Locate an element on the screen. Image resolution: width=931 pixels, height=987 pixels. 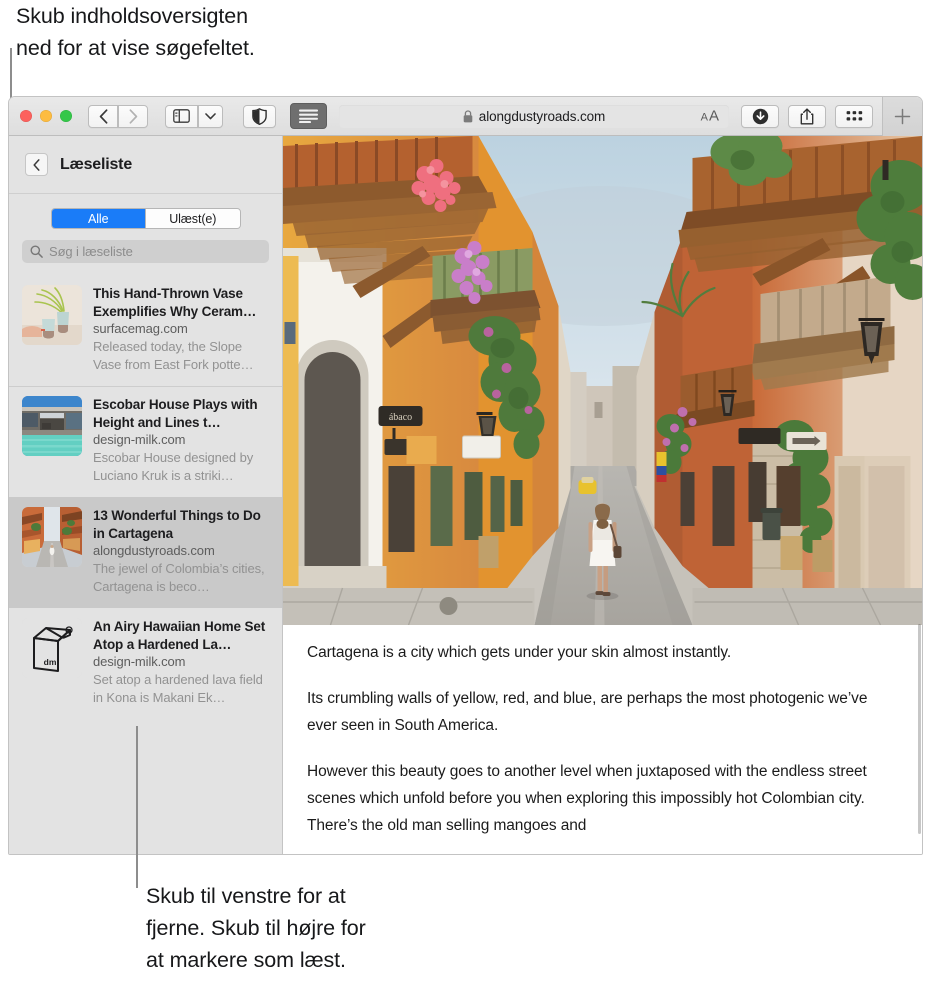
download-icon is located at coordinates (760, 116).